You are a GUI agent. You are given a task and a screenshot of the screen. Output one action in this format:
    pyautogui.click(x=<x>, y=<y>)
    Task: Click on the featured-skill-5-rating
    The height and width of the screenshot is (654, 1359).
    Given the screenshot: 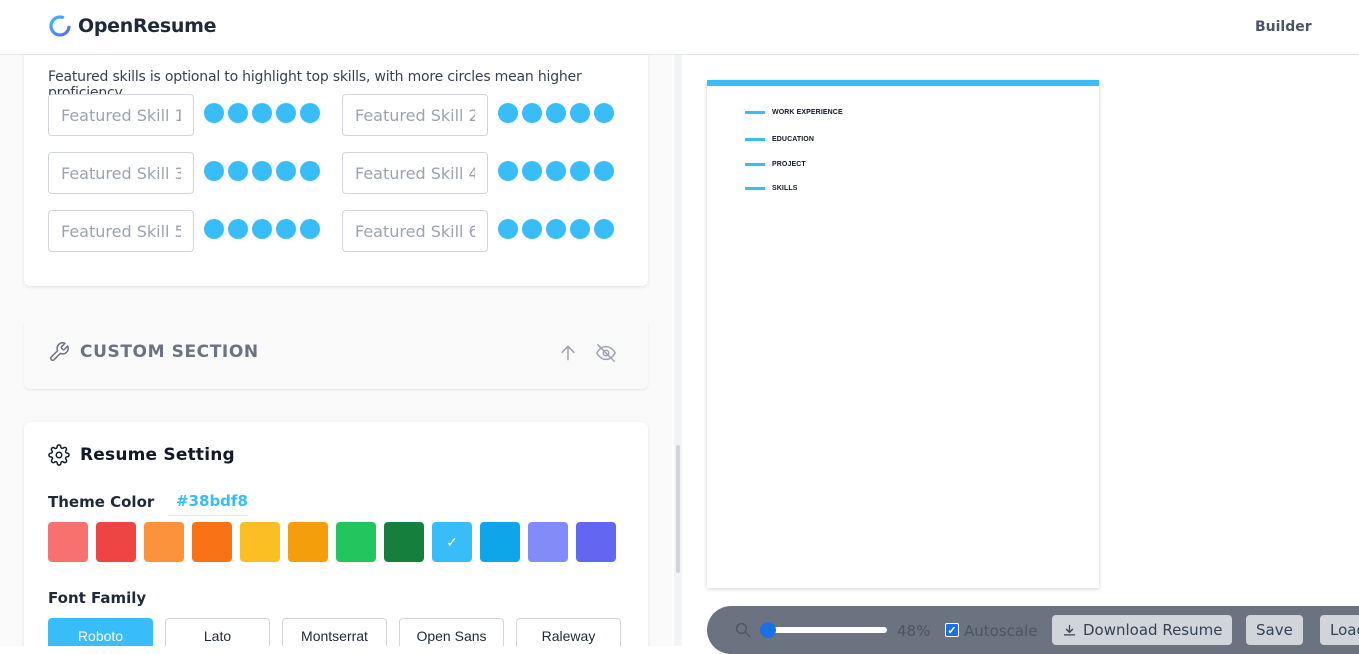 What is the action you would take?
    pyautogui.click(x=262, y=229)
    